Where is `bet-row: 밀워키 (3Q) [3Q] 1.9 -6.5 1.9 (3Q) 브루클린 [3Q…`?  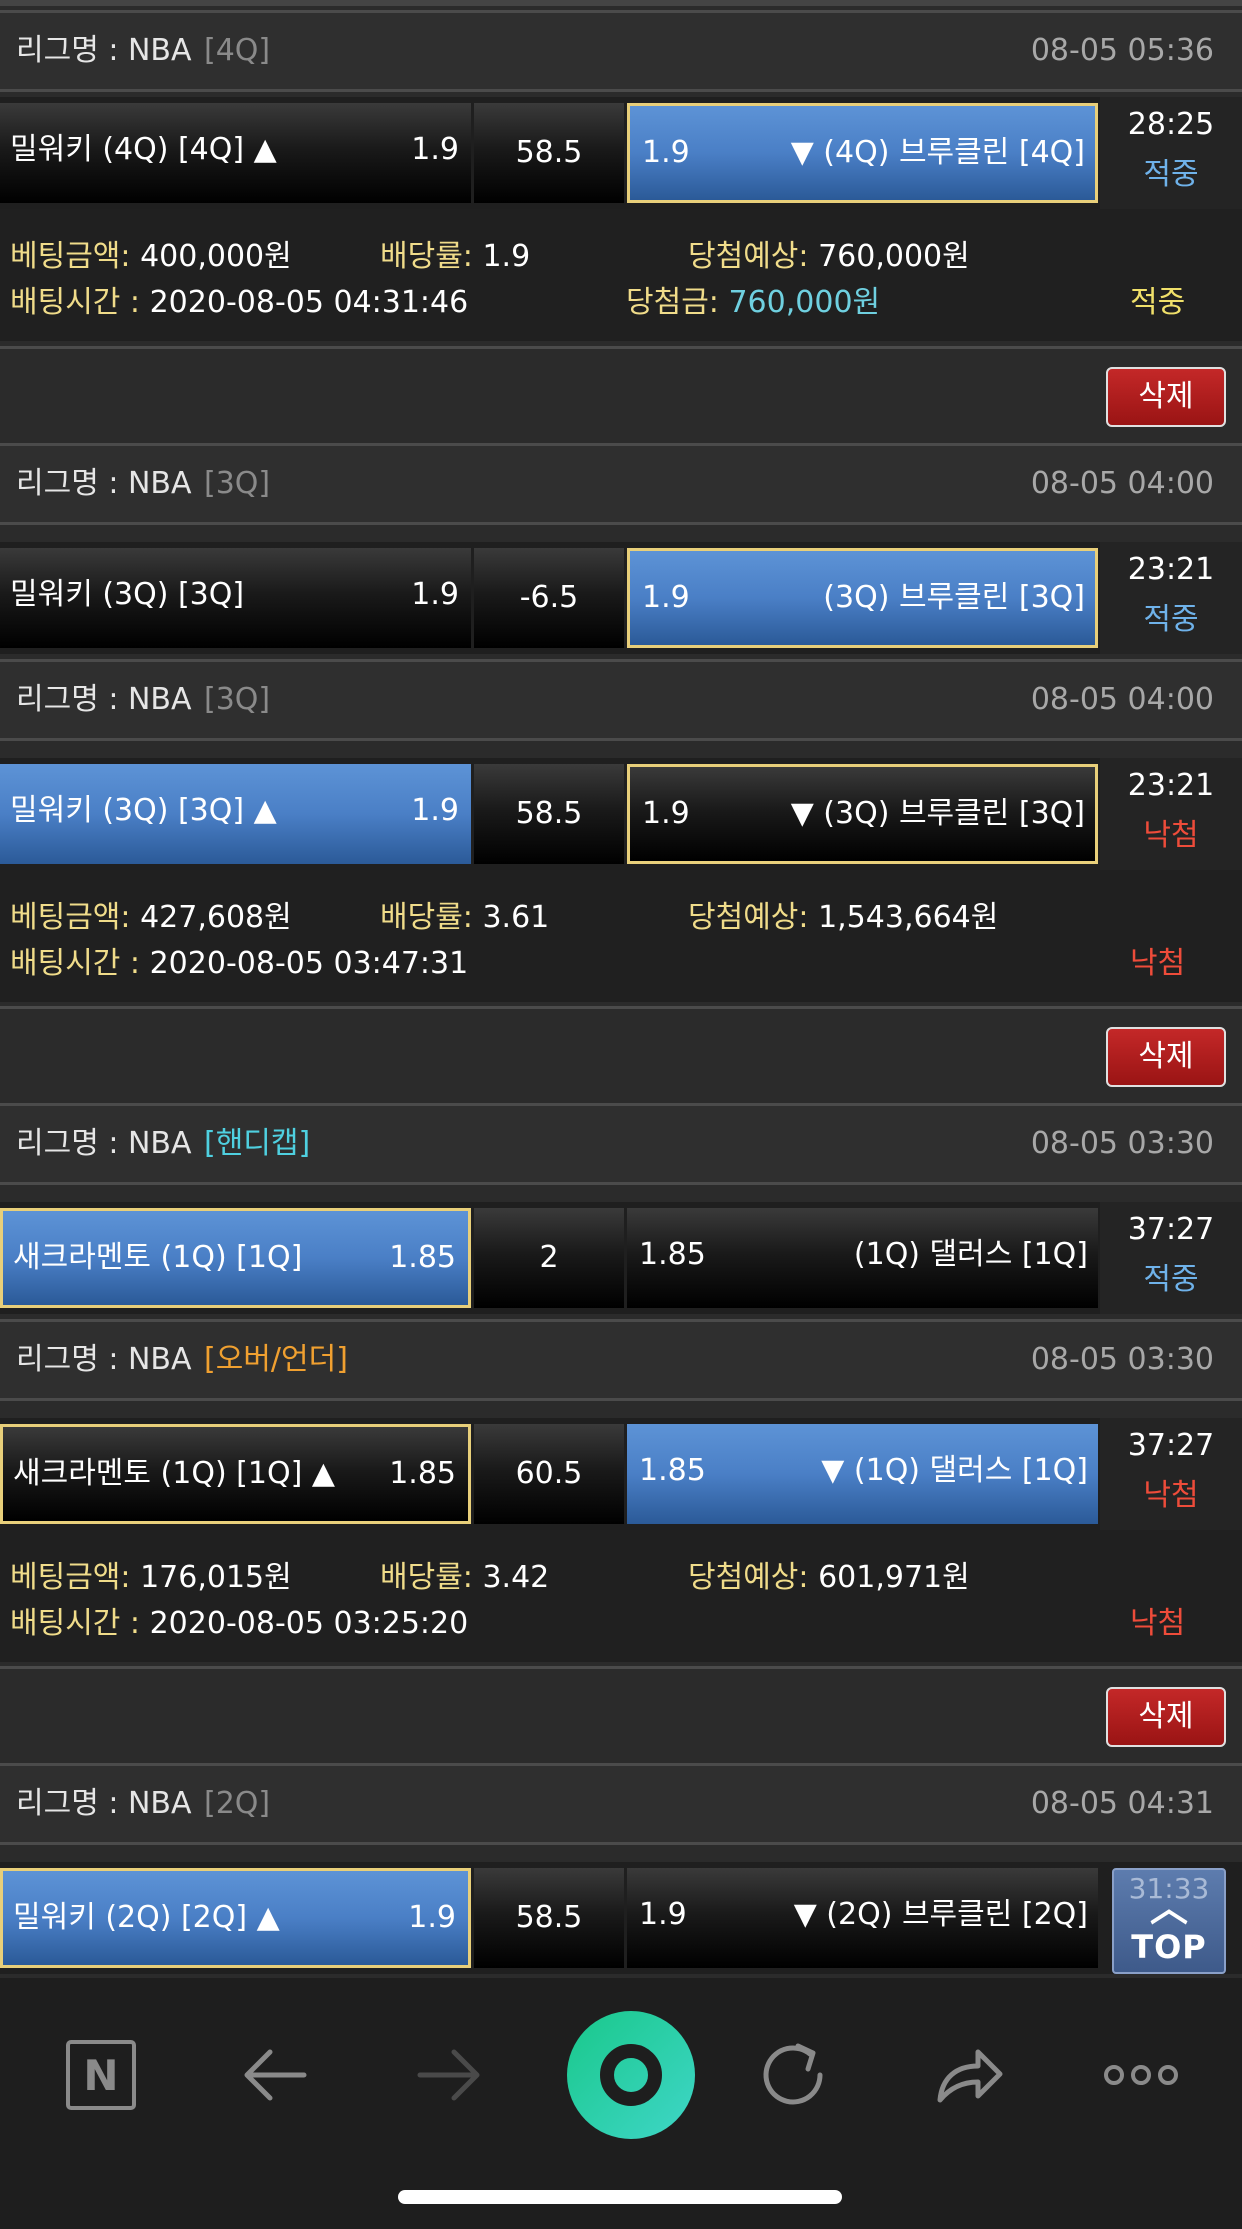 bet-row: 밀워키 (3Q) [3Q] 1.9 -6.5 1.9 (3Q) 브루클린 [3Q… is located at coordinates (621, 598).